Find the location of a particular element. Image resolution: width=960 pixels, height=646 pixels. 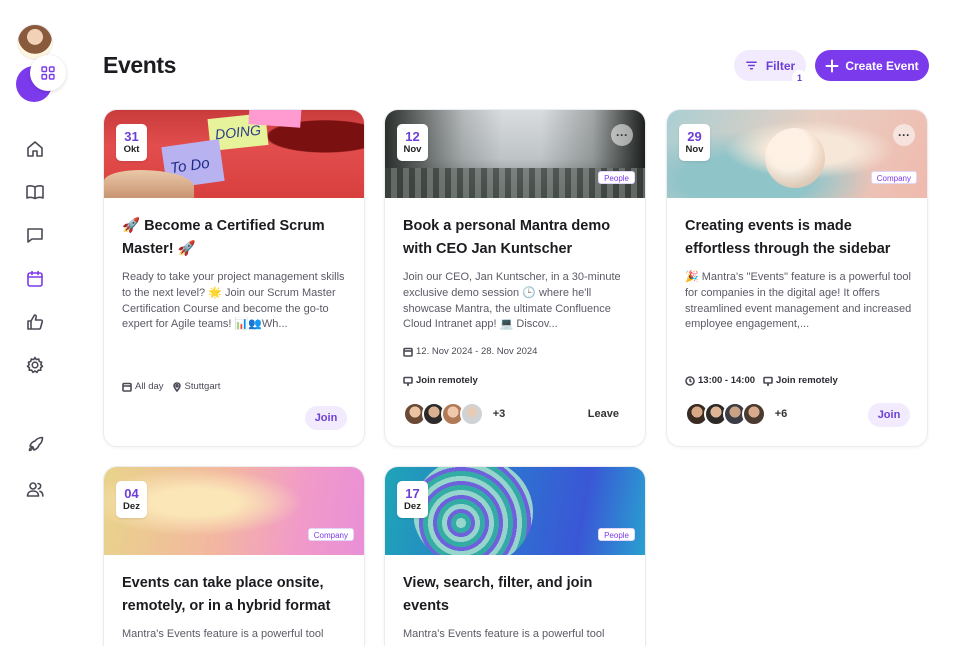

gear-icon is located at coordinates (35, 365).